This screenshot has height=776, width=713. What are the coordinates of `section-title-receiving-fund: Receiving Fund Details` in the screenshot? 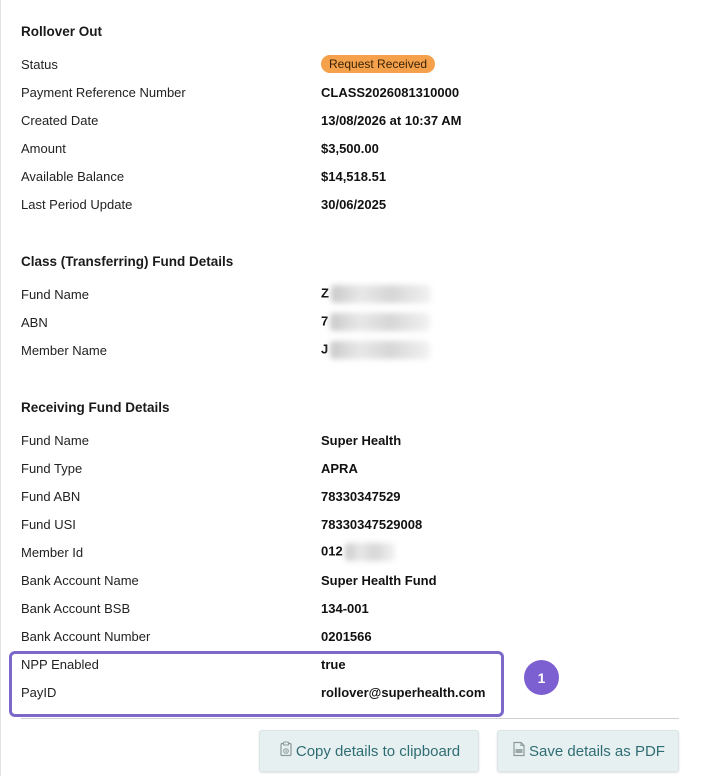 It's located at (95, 407).